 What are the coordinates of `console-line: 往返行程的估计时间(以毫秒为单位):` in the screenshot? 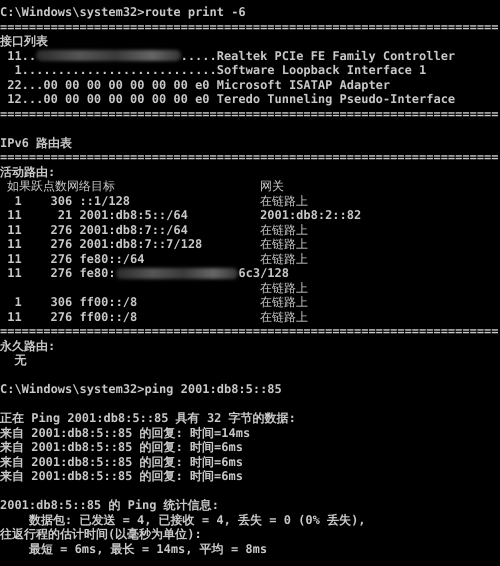 It's located at (101, 534).